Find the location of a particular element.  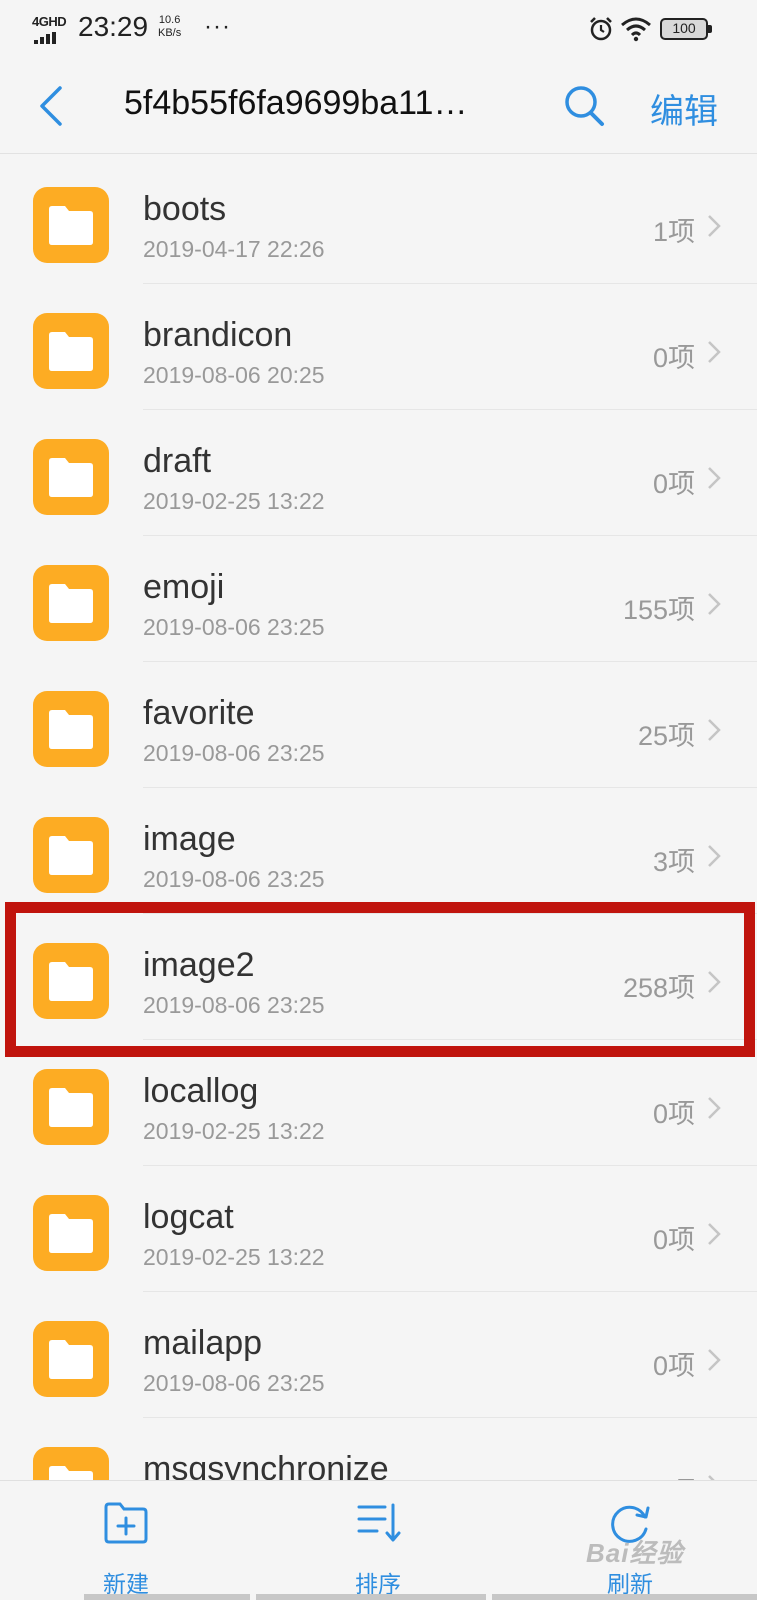

file-name: brandicon is located at coordinates (218, 335).